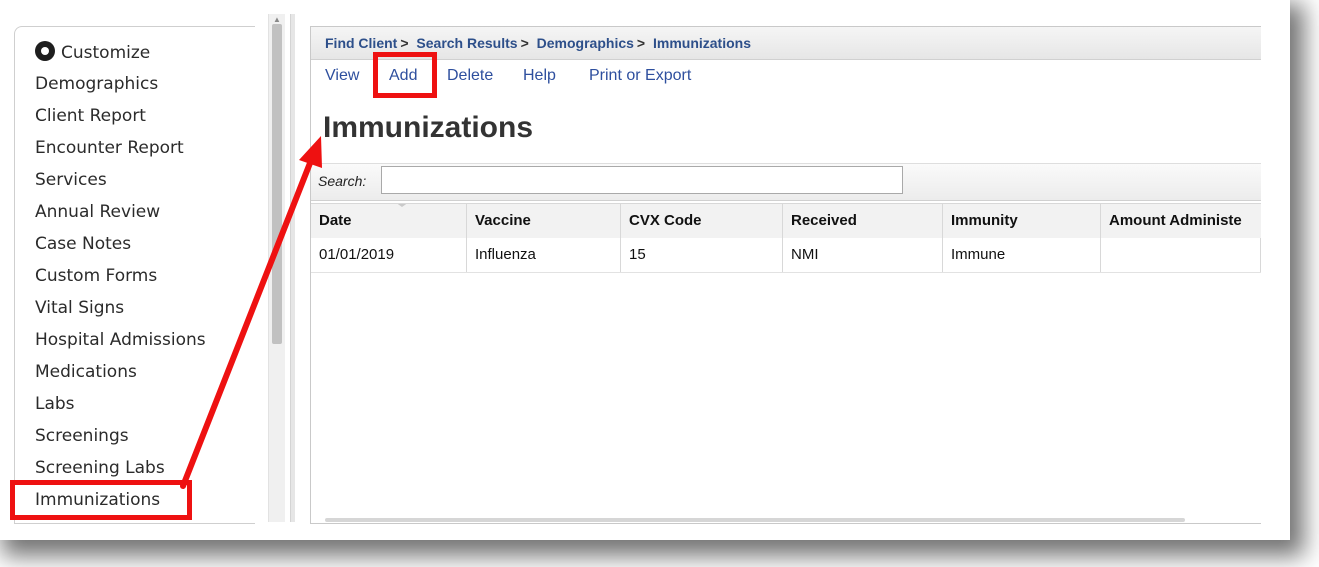 The image size is (1319, 567). What do you see at coordinates (310, 152) in the screenshot?
I see `arrow-head` at bounding box center [310, 152].